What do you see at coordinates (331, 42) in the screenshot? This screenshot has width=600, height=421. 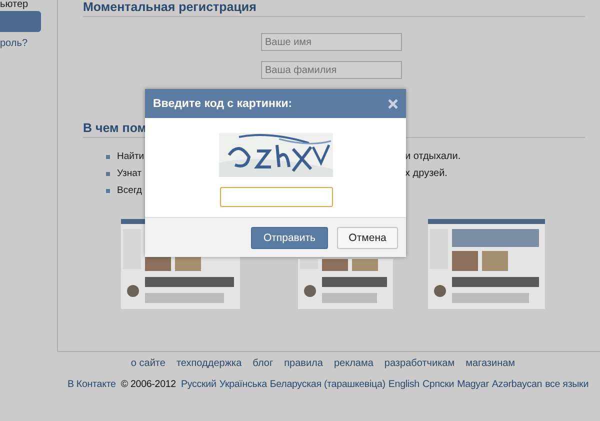 I see `first-name-field: Ваше имя` at bounding box center [331, 42].